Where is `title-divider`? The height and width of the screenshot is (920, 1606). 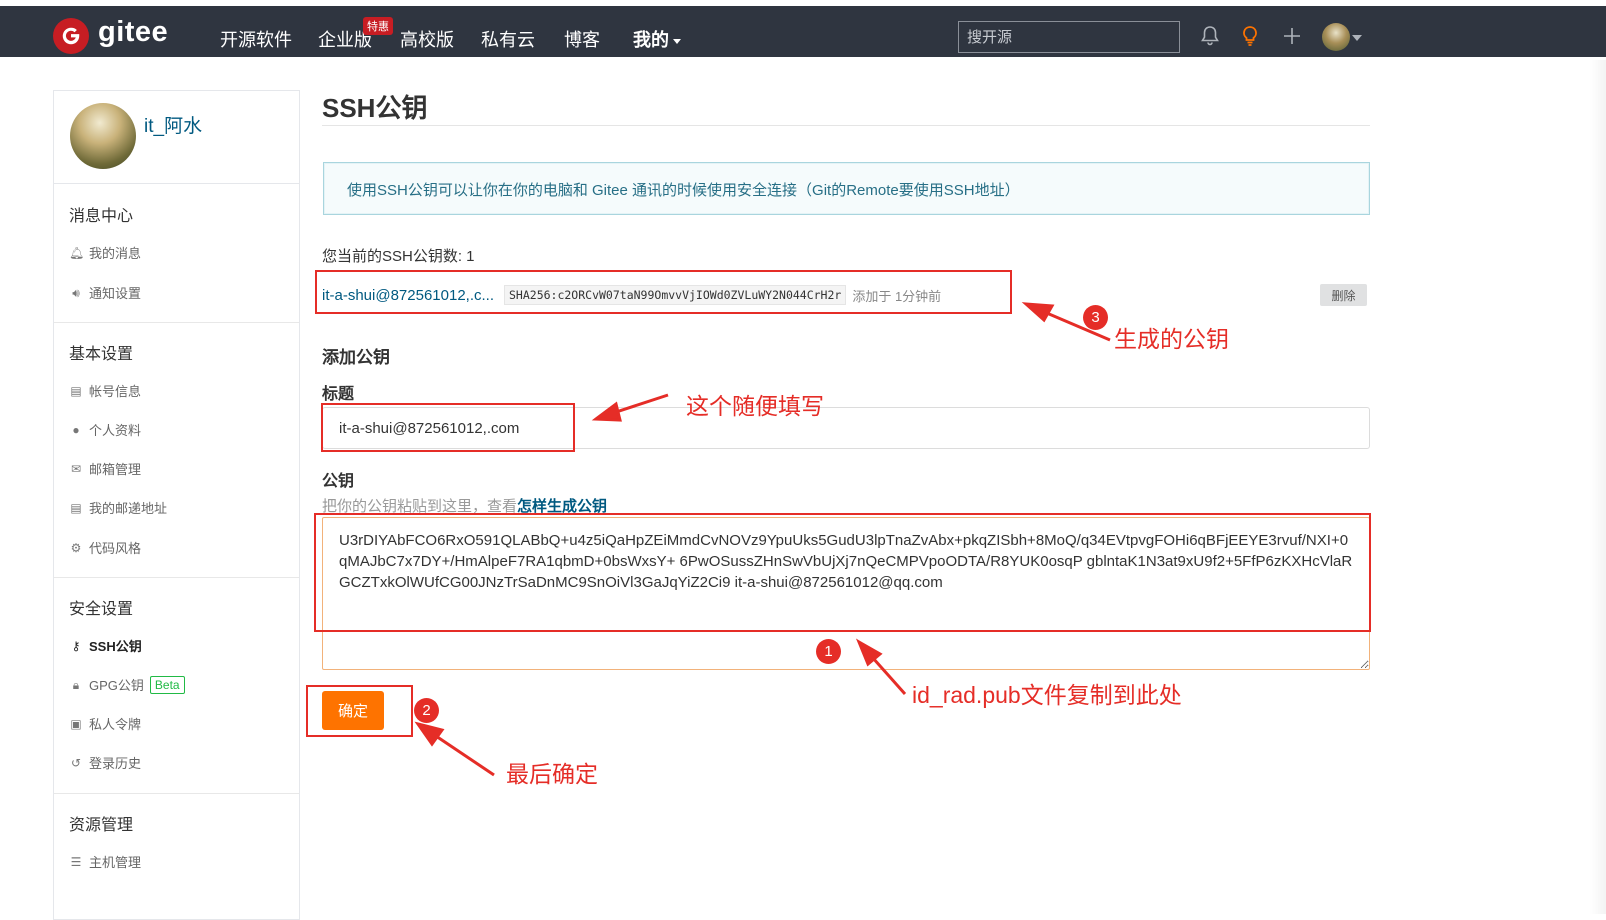 title-divider is located at coordinates (846, 125).